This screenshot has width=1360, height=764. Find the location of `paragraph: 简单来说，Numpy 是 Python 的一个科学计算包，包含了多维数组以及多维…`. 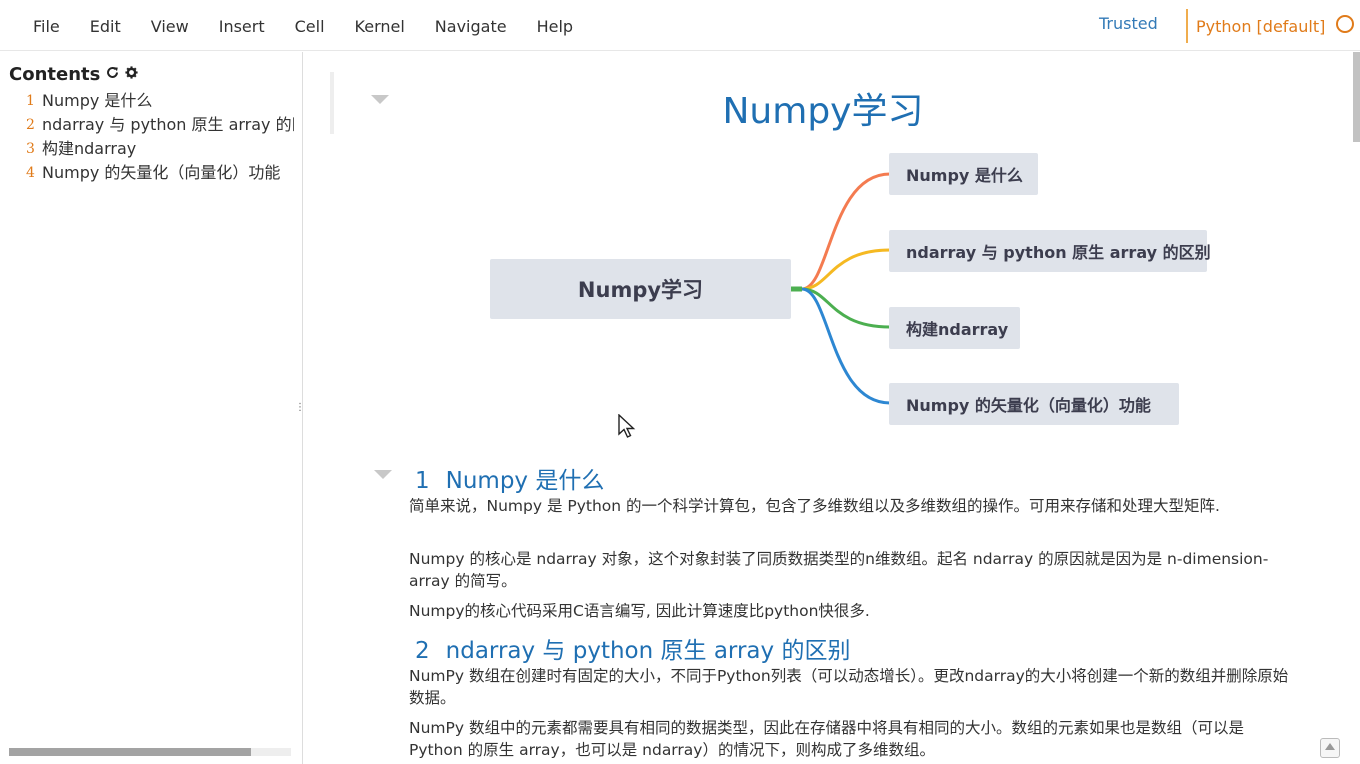

paragraph: 简单来说，Numpy 是 Python 的一个科学计算包，包含了多维数组以及多维… is located at coordinates (814, 506).